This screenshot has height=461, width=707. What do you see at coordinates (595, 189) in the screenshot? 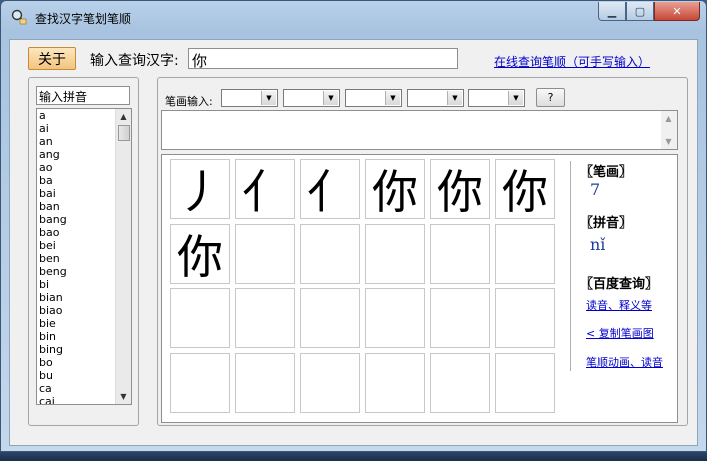
I see `stroke-count-value: 7` at bounding box center [595, 189].